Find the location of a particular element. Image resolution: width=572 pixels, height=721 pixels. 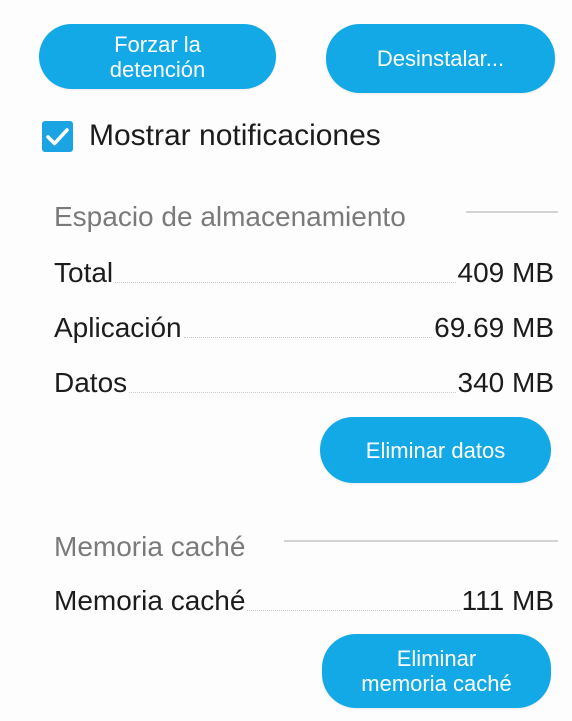

force-stop-button: Forzar la detención is located at coordinates (157, 56).